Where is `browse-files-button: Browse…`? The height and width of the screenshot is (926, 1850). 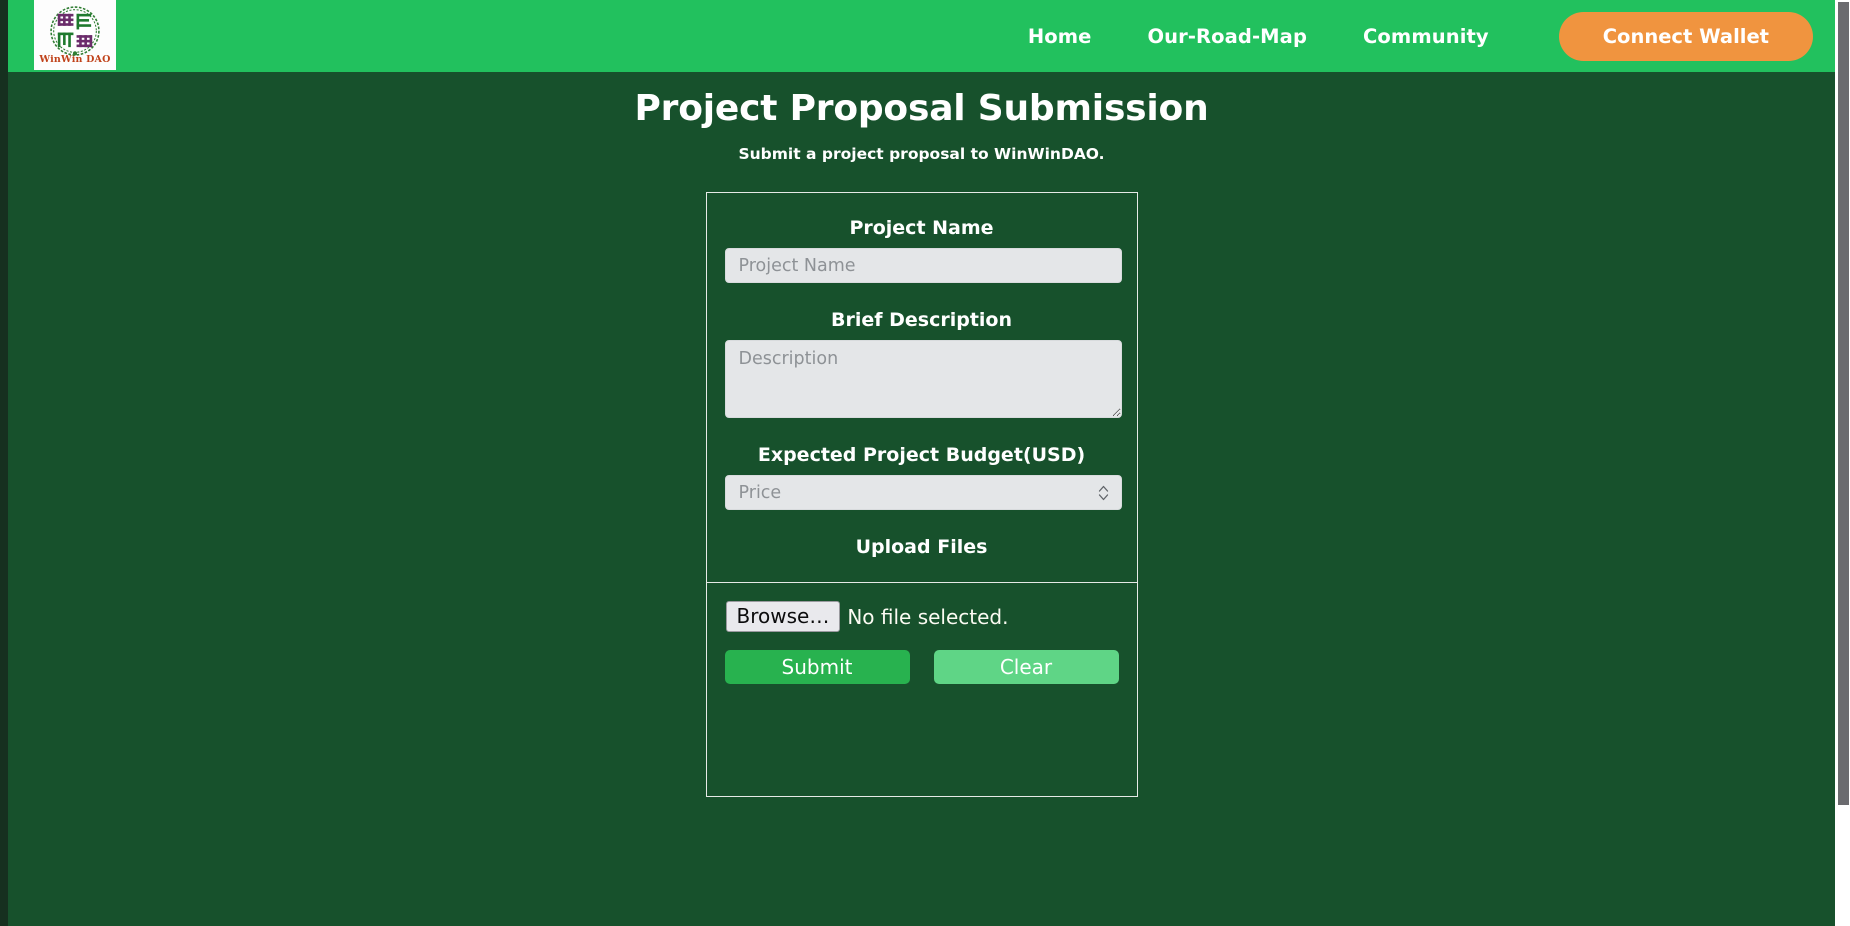 browse-files-button: Browse… is located at coordinates (783, 616).